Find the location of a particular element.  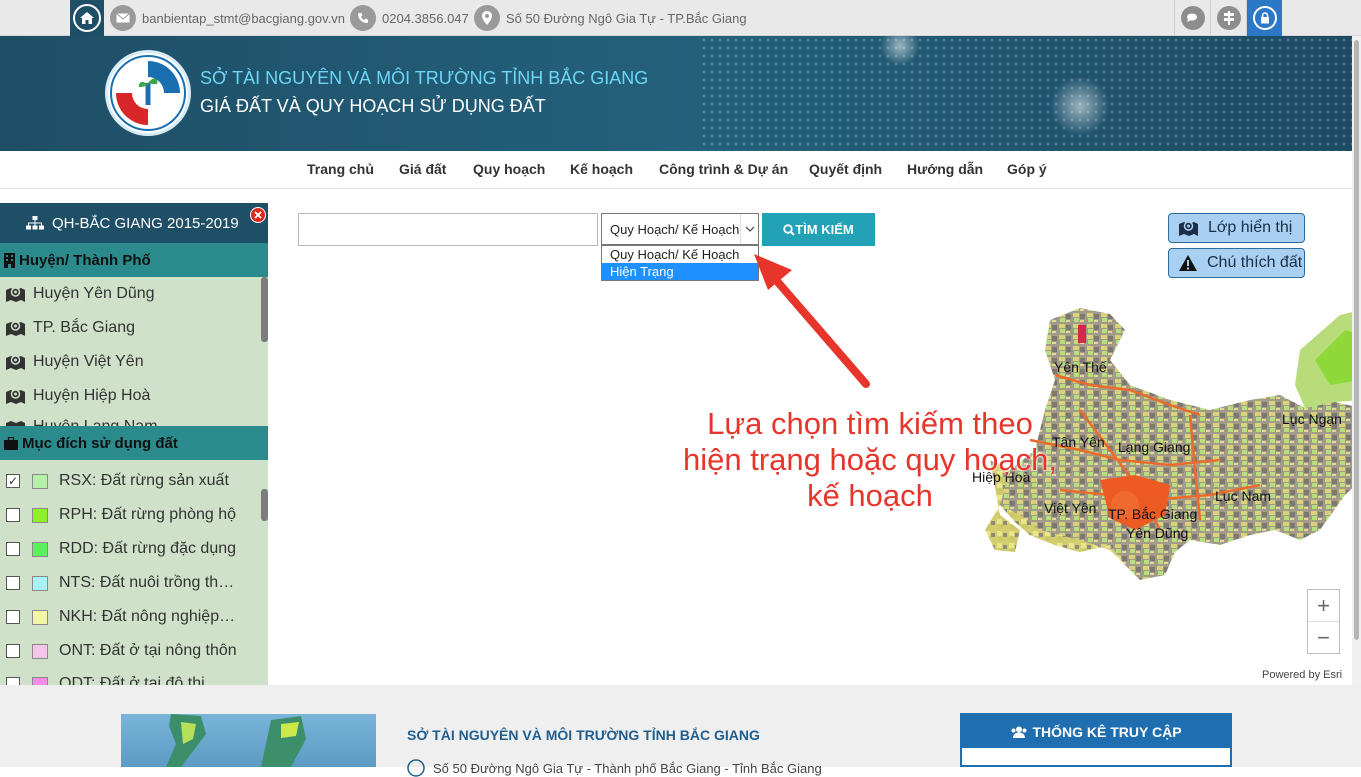

landuse-scrollbar is located at coordinates (264, 573).